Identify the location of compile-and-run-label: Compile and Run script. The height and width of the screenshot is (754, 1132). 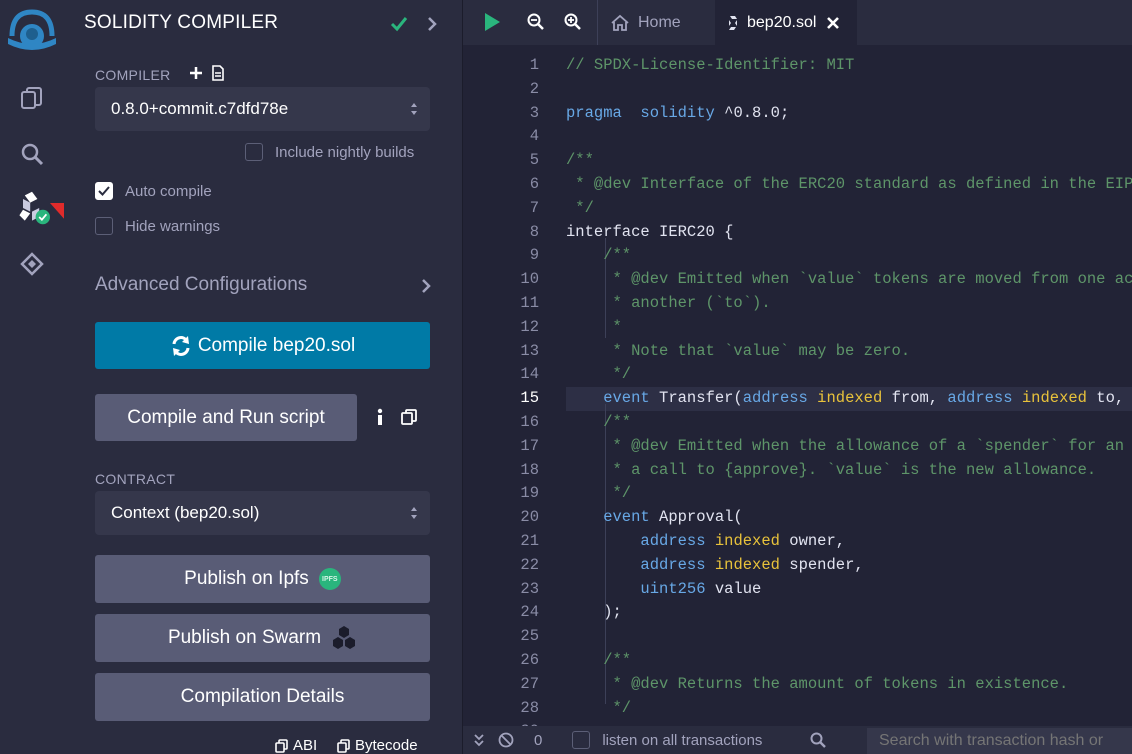
(226, 417).